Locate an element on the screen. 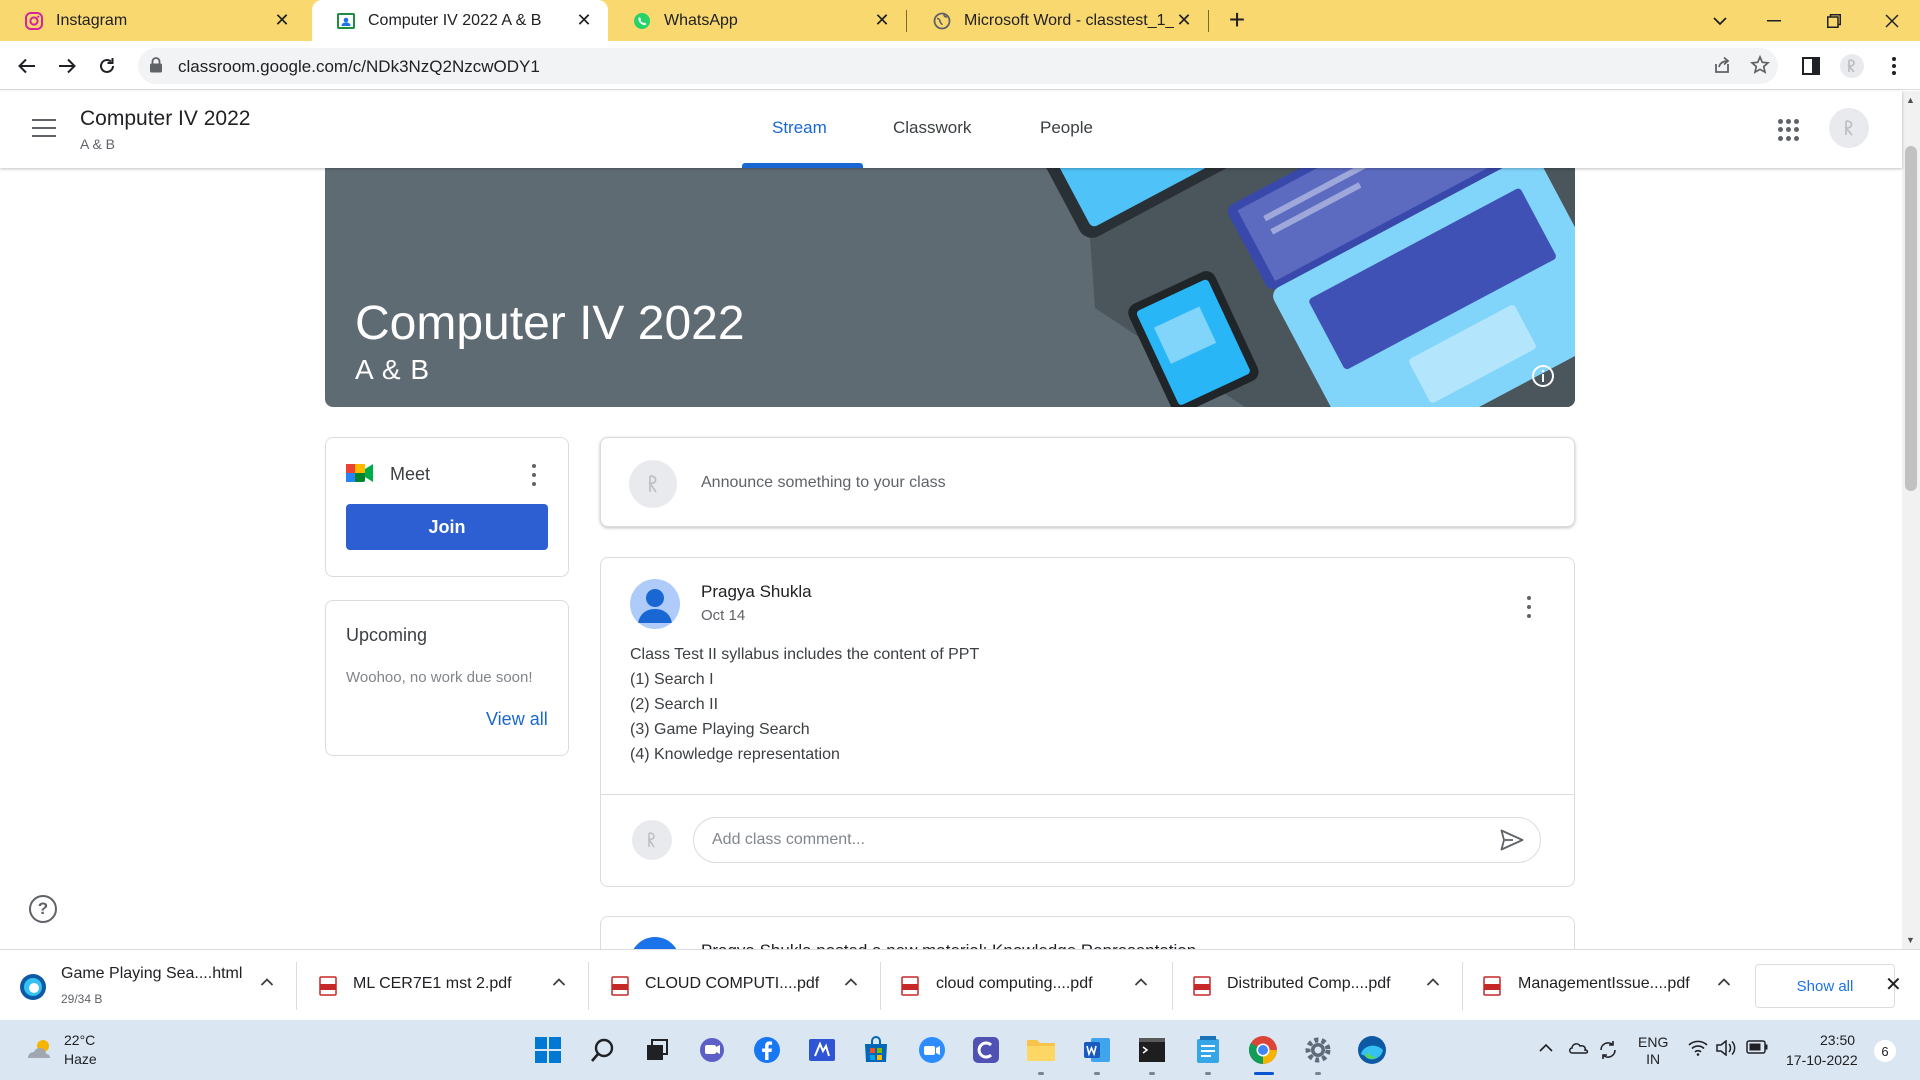 The image size is (1920, 1080). download-item: CLOUD COMPUTI....pdf is located at coordinates (734, 985).